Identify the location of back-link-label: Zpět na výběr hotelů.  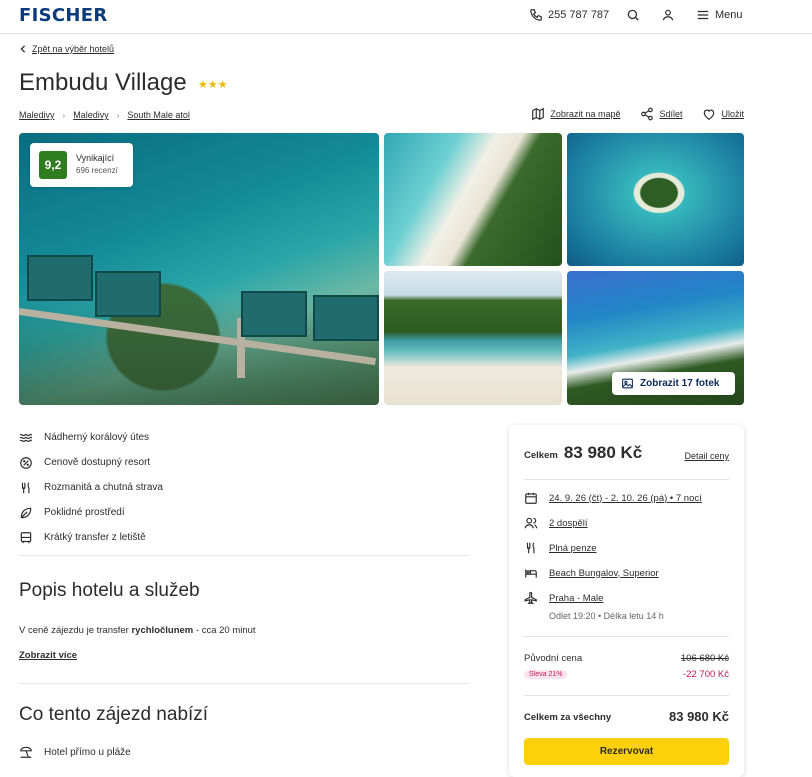
(73, 49).